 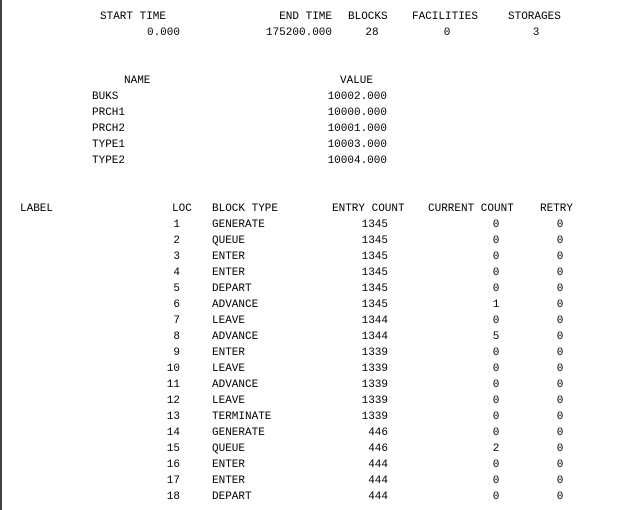 What do you see at coordinates (176, 305) in the screenshot?
I see `loc-cell: 6` at bounding box center [176, 305].